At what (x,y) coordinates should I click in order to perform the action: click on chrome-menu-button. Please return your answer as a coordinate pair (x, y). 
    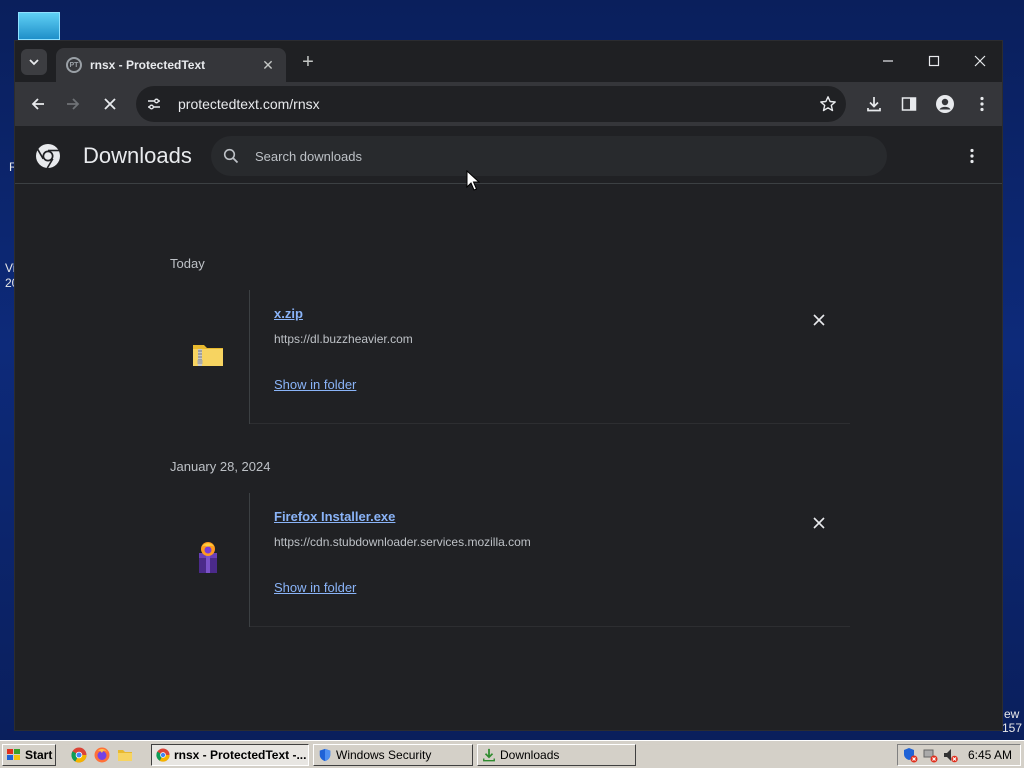
    Looking at the image, I should click on (982, 104).